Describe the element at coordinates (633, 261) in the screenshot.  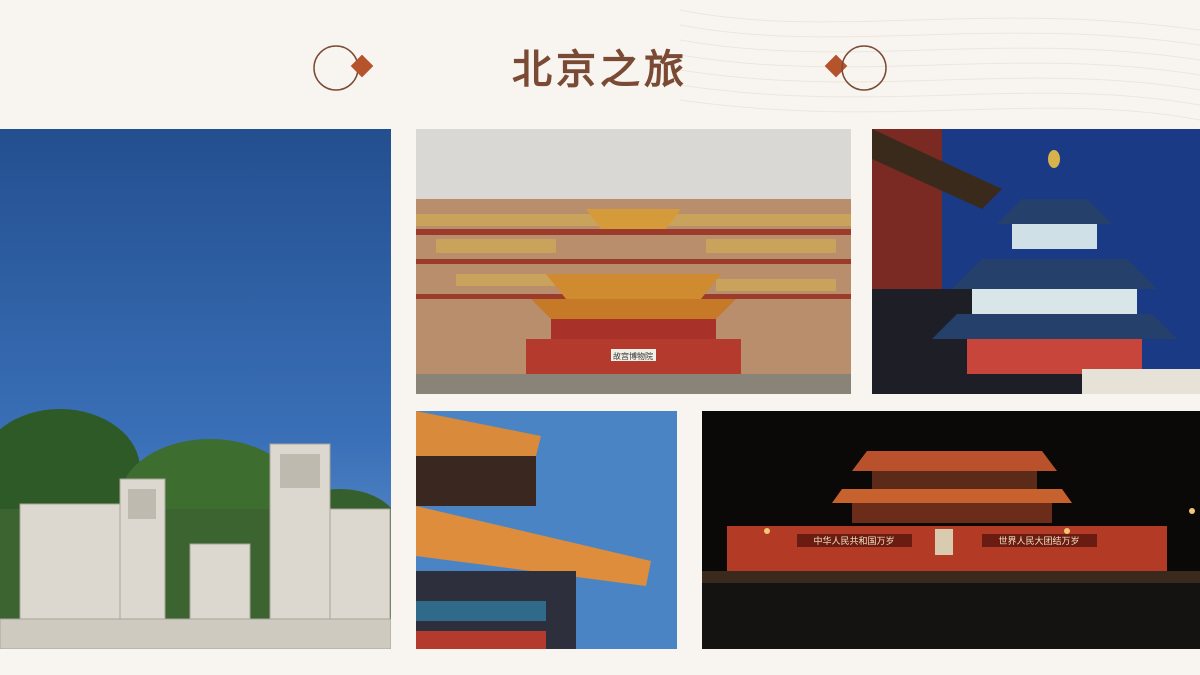
I see `photo-palace: 故宫博物院` at that location.